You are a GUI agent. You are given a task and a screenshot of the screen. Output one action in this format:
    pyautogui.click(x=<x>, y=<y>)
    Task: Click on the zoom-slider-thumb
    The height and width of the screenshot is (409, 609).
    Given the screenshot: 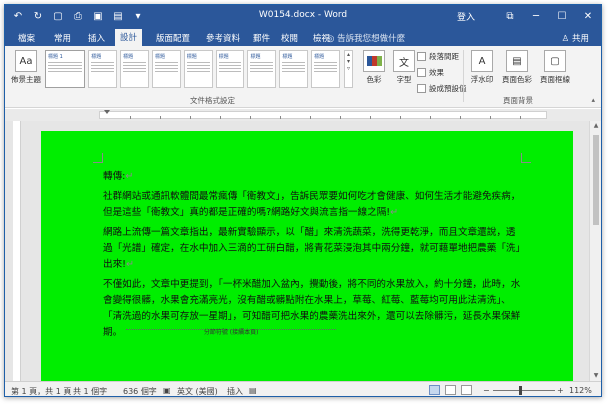 What is the action you would take?
    pyautogui.click(x=520, y=390)
    